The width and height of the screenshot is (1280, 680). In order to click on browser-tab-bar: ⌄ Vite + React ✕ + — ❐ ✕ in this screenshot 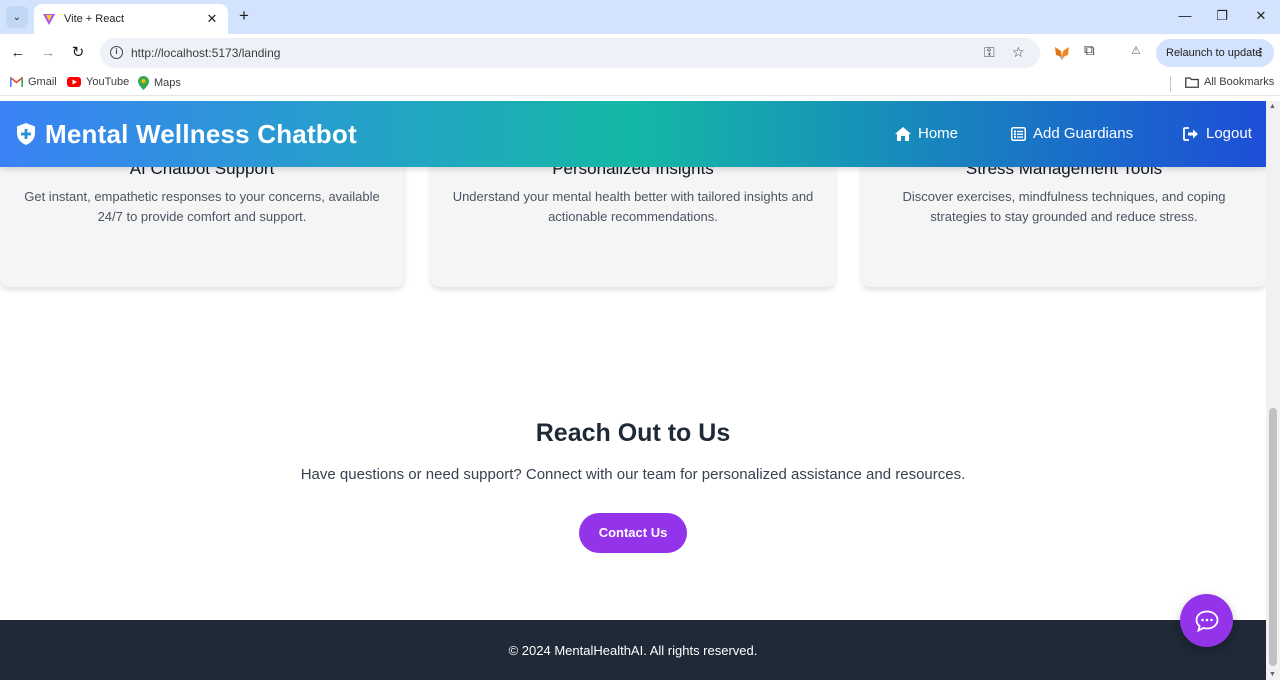, I will do `click(640, 17)`.